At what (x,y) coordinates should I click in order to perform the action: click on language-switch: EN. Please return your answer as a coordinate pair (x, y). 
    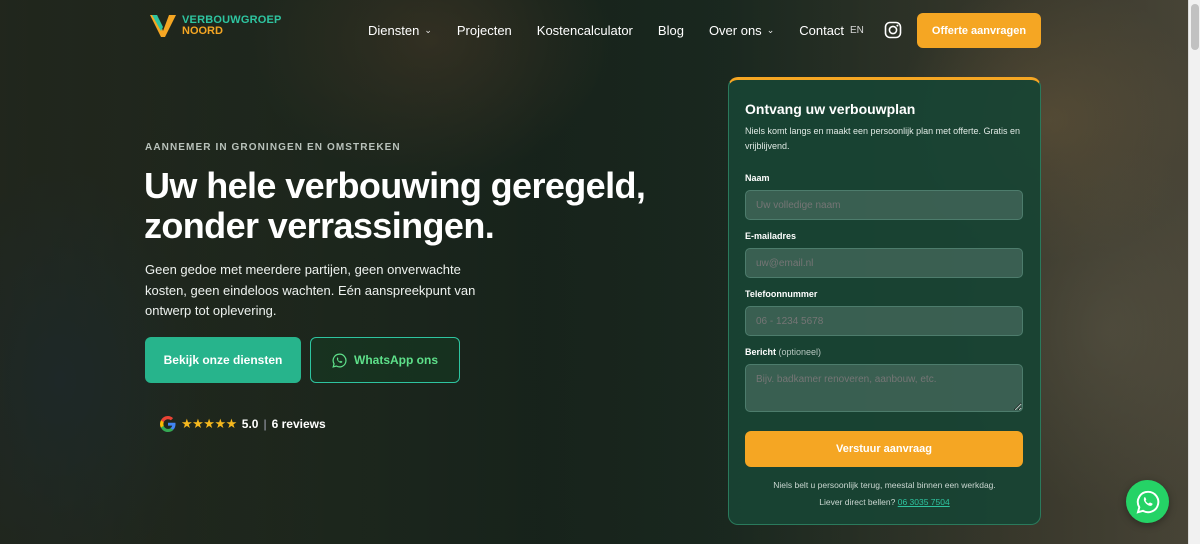
    Looking at the image, I should click on (857, 30).